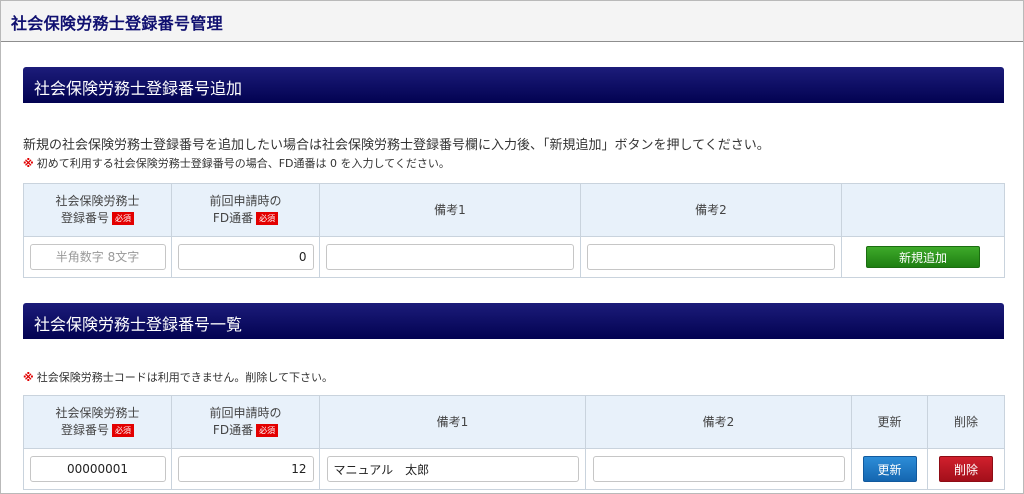  What do you see at coordinates (966, 422) in the screenshot?
I see `header-delete: 削除` at bounding box center [966, 422].